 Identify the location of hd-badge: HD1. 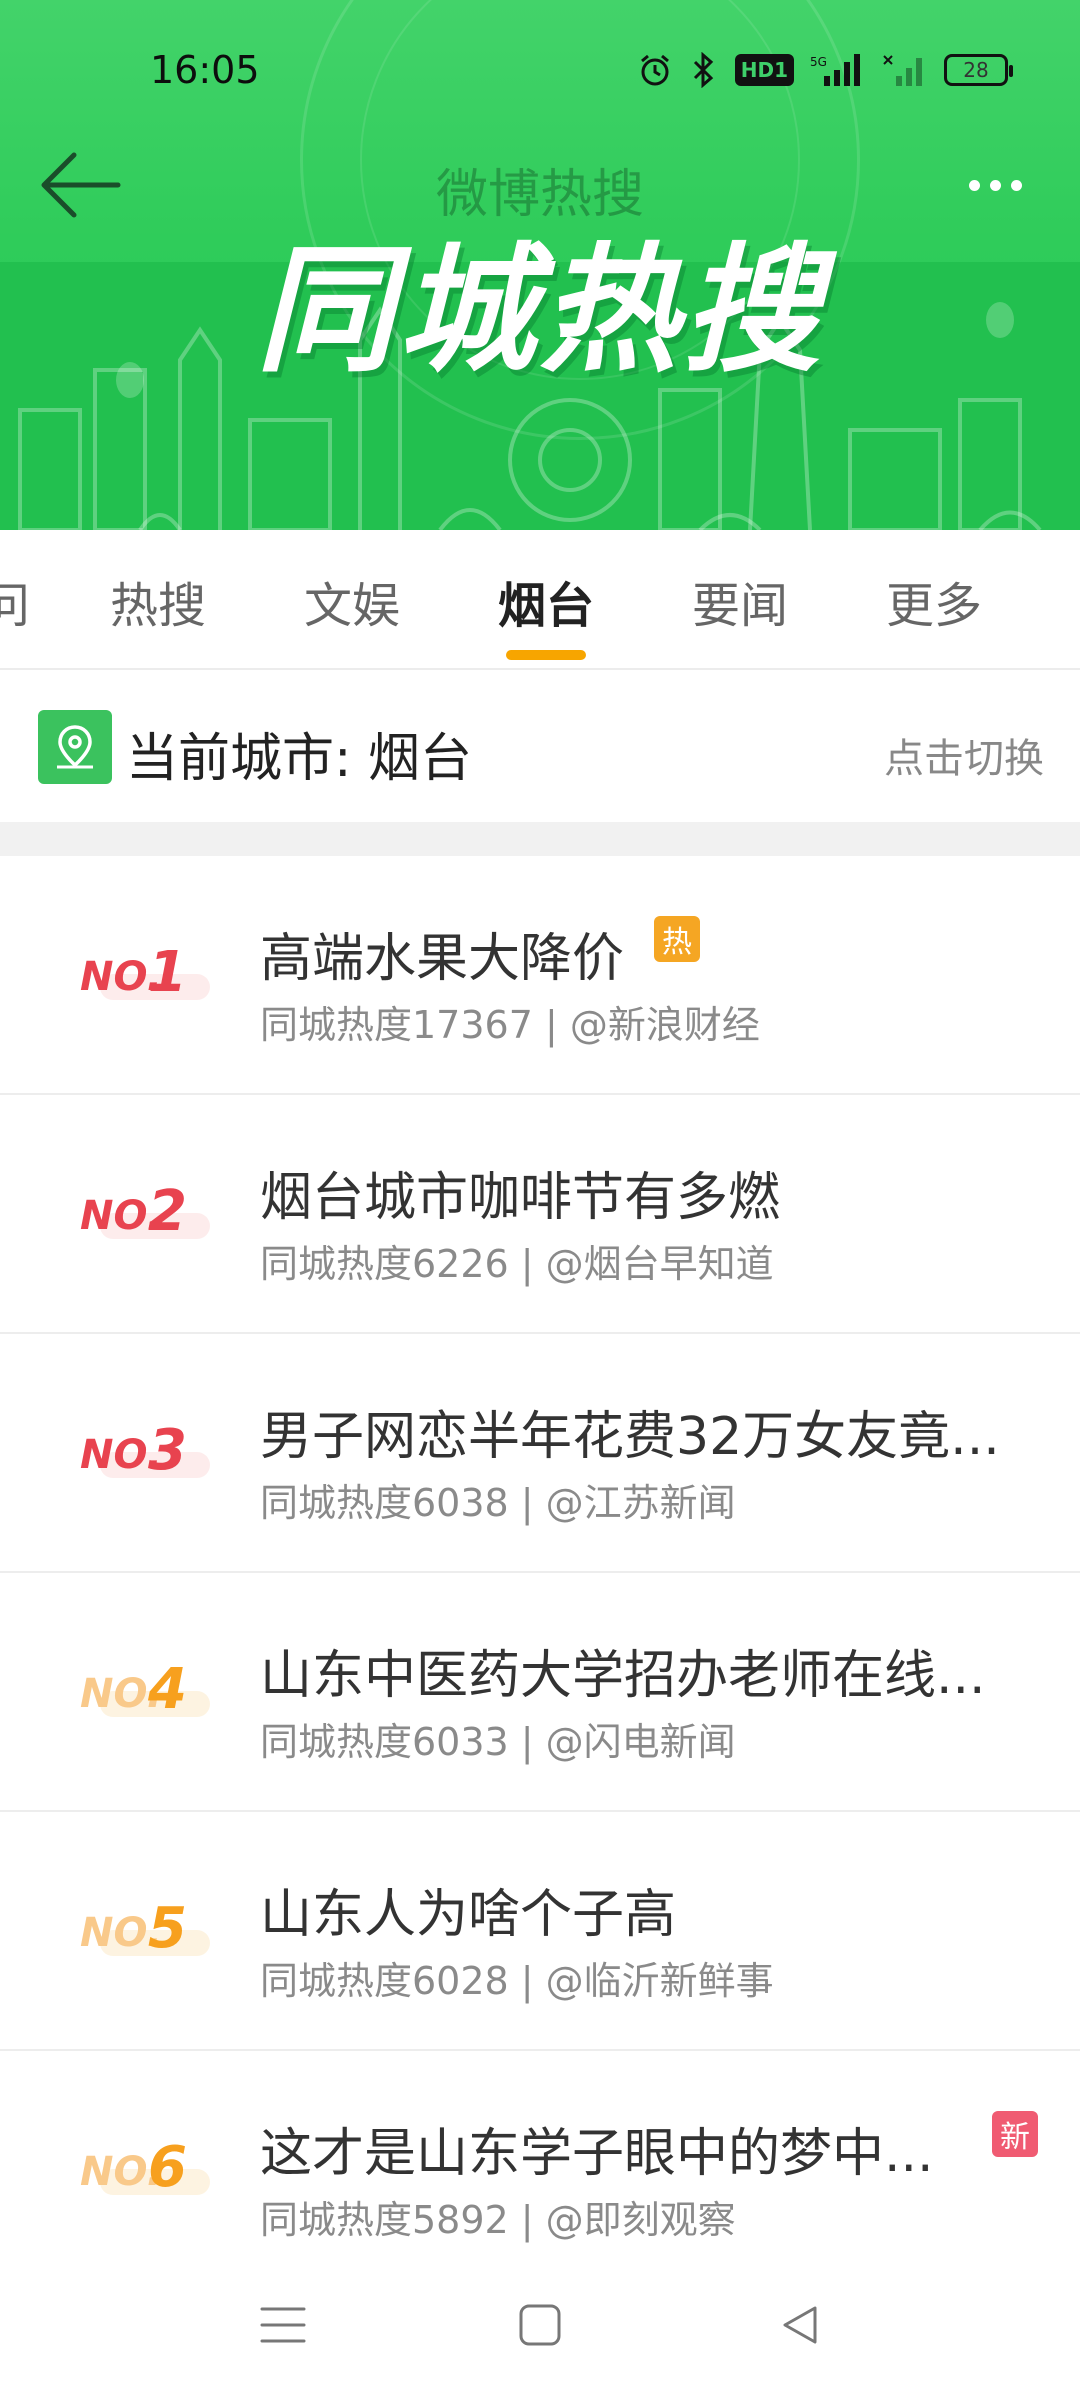
(764, 70).